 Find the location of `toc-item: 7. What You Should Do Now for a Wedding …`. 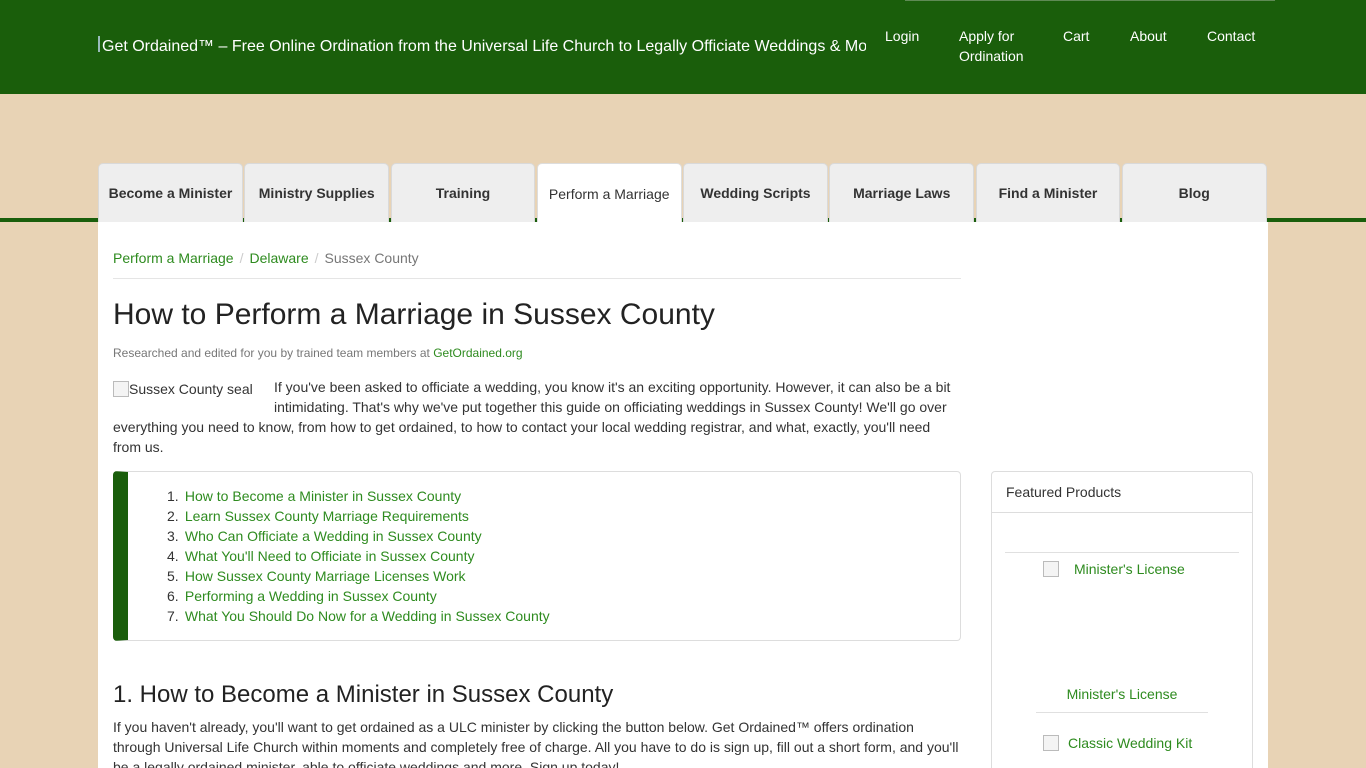

toc-item: 7. What You Should Do Now for a Wedding … is located at coordinates (358, 616).